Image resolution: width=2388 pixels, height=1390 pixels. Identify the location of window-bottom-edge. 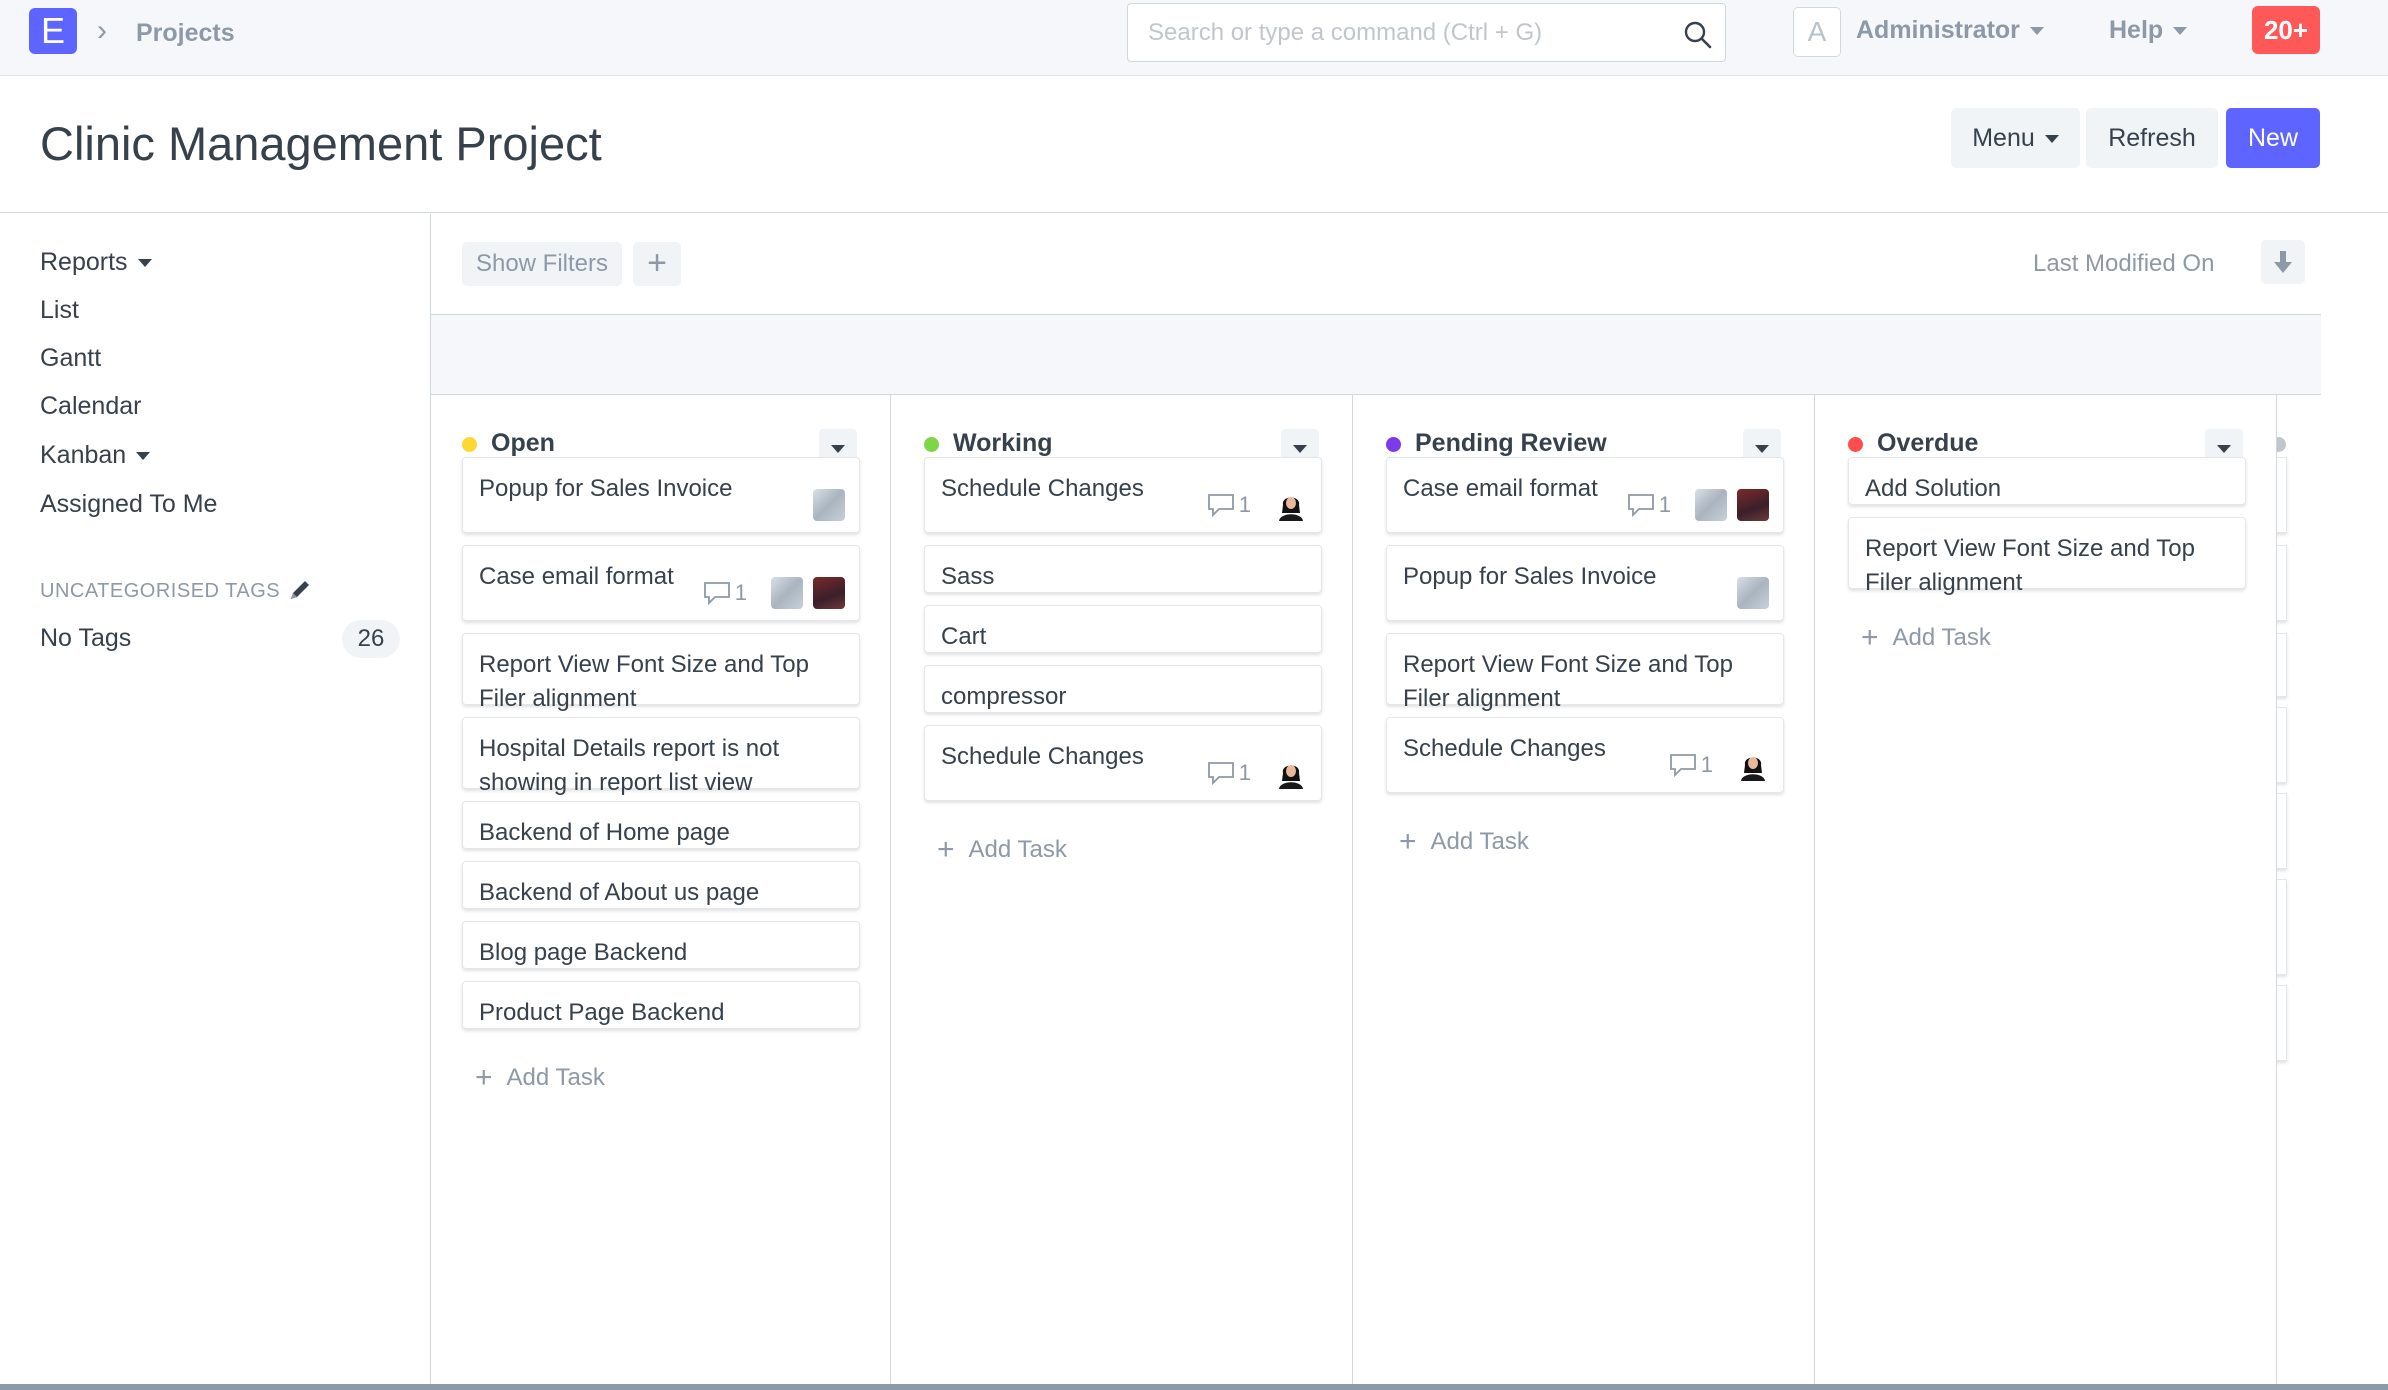
(1194, 1387).